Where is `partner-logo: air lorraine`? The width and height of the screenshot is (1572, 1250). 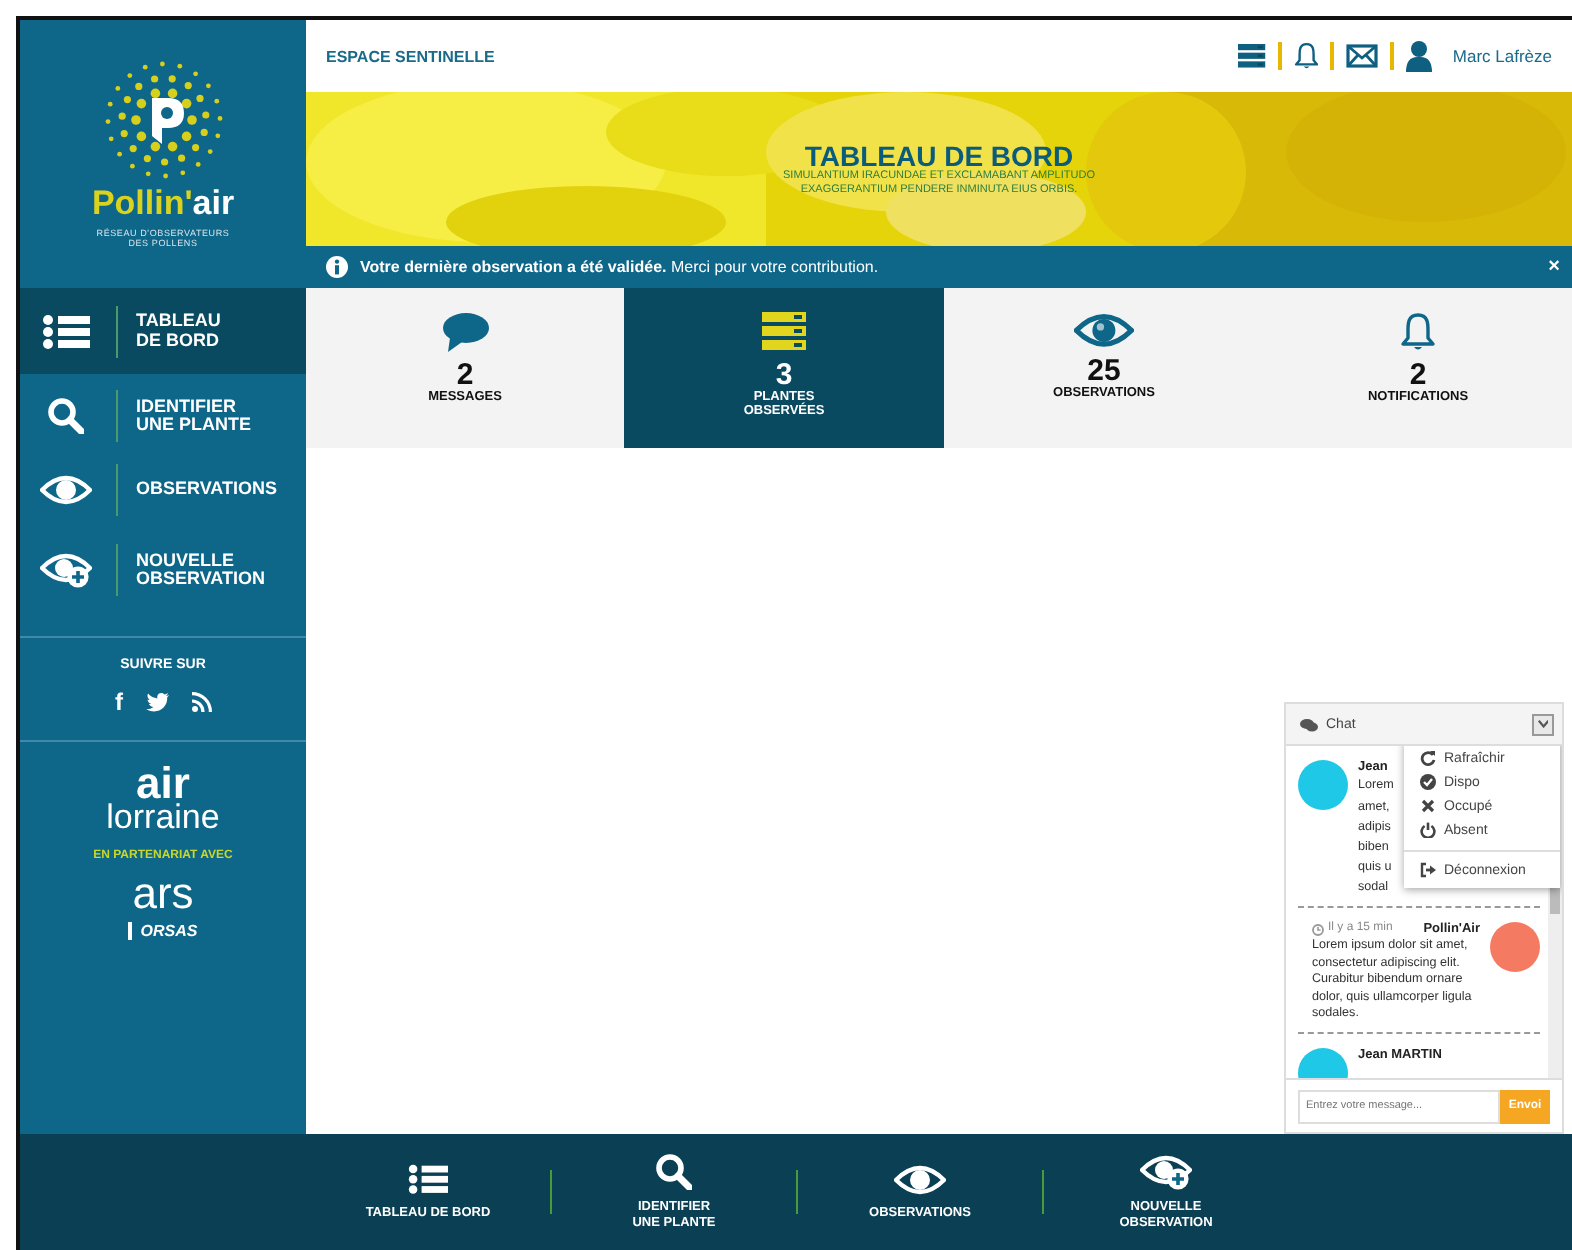
partner-logo: air lorraine is located at coordinates (163, 799).